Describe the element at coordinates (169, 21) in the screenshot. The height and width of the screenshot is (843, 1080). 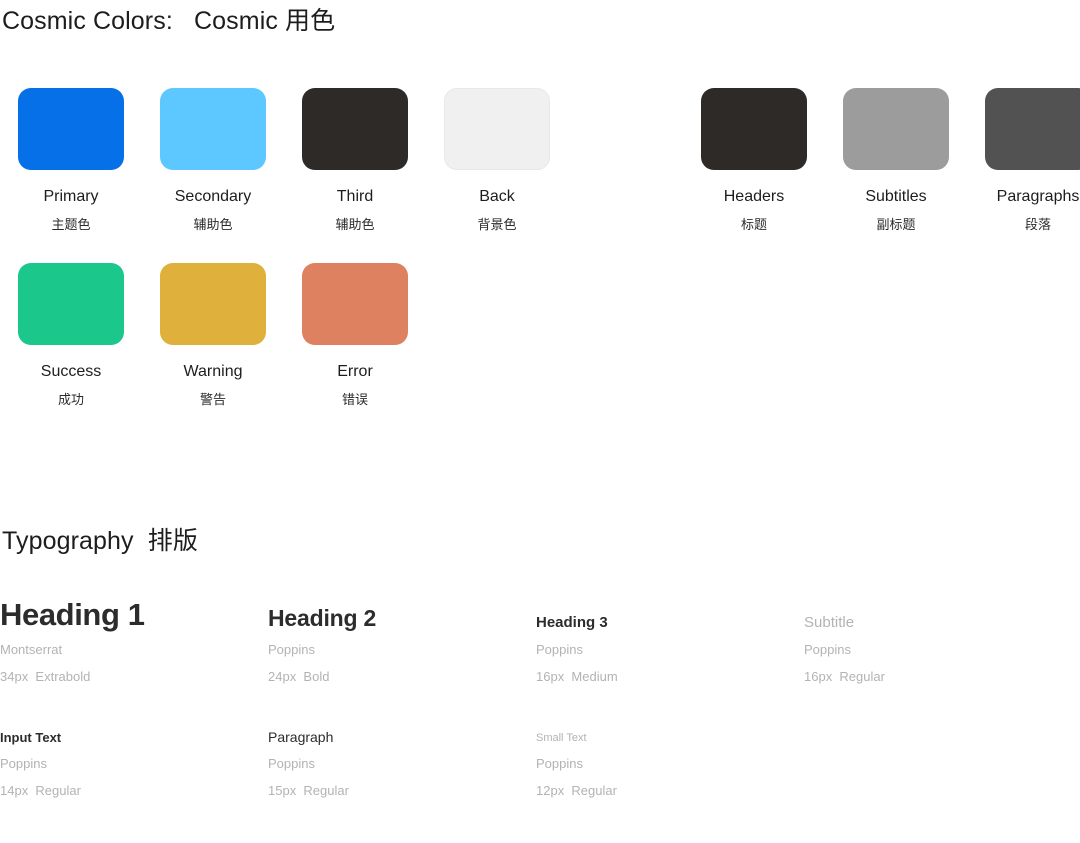
I see `colors-section-title: Cosmic Colors: Cosmic 用色` at that location.